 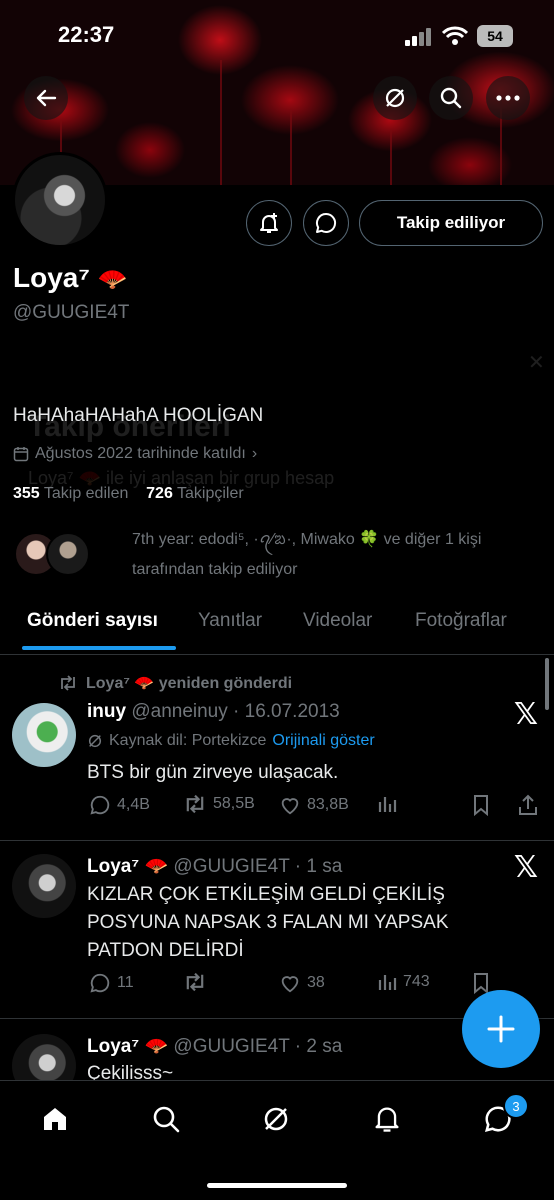 I want to click on scrollbar, so click(x=547, y=684).